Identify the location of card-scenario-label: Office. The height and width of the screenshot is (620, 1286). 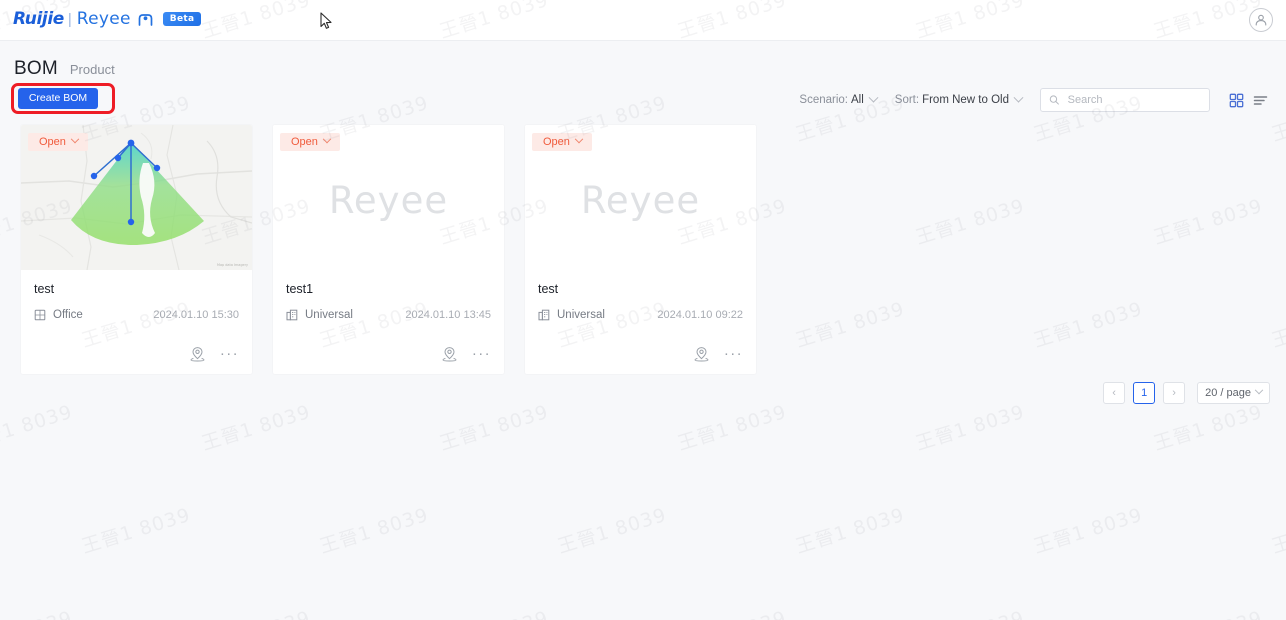
(68, 315).